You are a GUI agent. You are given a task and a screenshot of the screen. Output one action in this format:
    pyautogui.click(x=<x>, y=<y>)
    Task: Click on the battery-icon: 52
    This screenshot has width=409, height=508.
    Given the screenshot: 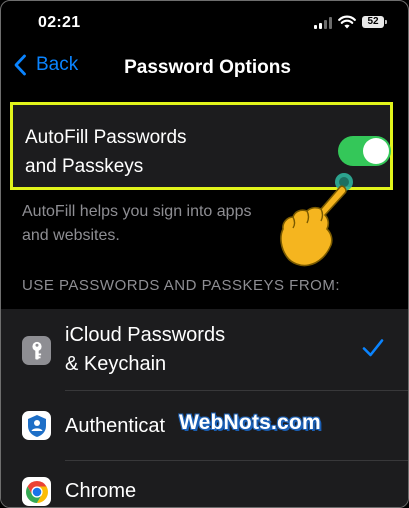 What is the action you would take?
    pyautogui.click(x=374, y=22)
    